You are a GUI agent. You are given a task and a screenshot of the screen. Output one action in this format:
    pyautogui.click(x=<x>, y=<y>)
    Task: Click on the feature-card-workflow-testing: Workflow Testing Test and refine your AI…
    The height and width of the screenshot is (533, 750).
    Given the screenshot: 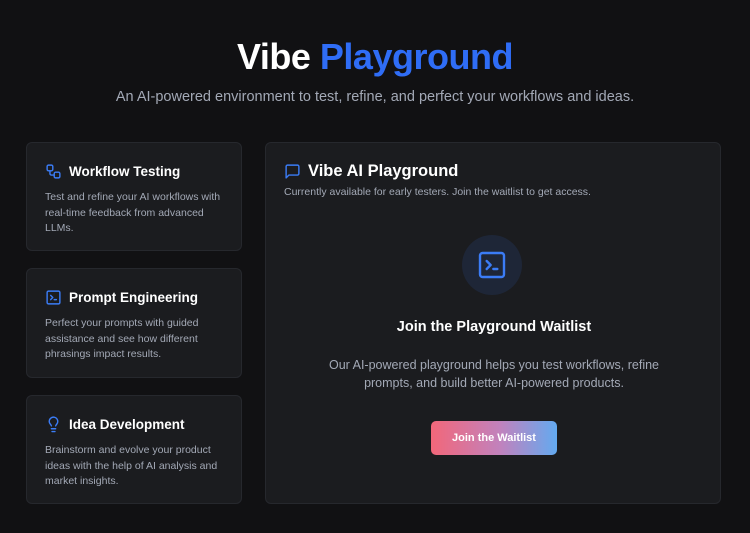 What is the action you would take?
    pyautogui.click(x=134, y=196)
    